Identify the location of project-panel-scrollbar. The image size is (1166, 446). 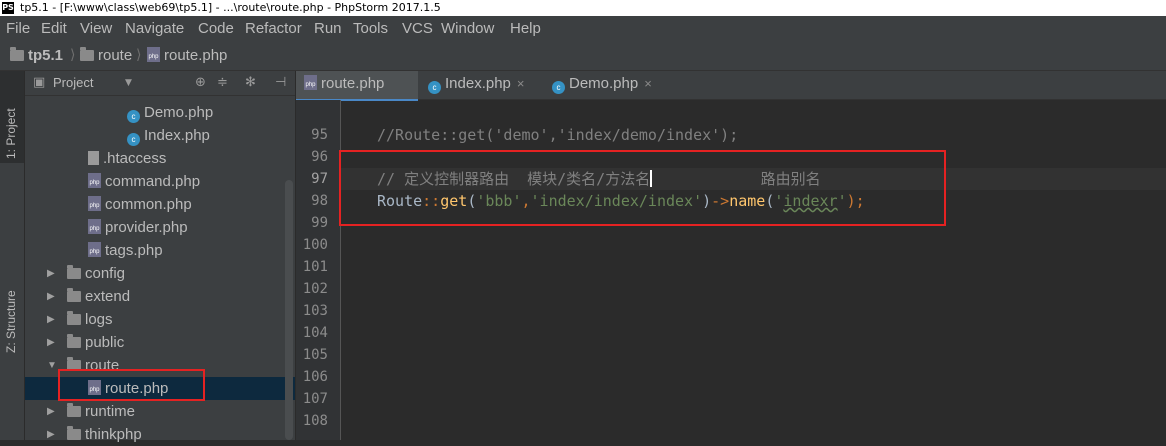
(289, 310).